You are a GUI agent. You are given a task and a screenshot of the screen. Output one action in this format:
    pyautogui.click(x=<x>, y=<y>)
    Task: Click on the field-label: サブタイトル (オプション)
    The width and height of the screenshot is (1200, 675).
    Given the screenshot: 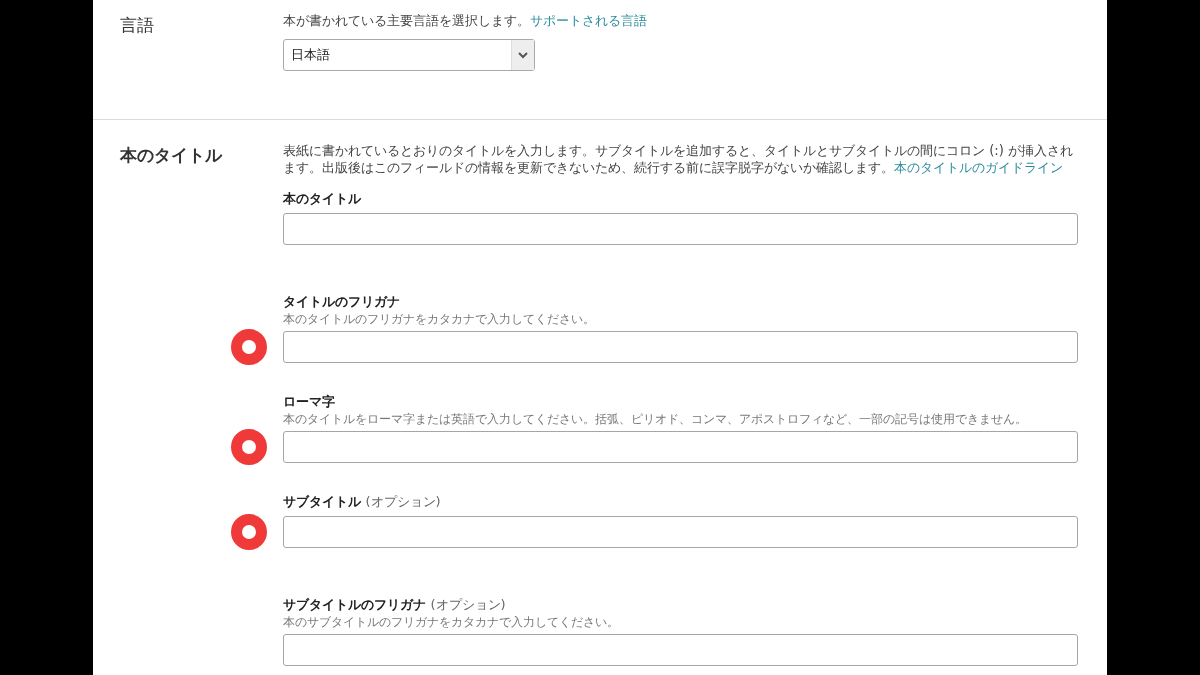 What is the action you would take?
    pyautogui.click(x=362, y=502)
    